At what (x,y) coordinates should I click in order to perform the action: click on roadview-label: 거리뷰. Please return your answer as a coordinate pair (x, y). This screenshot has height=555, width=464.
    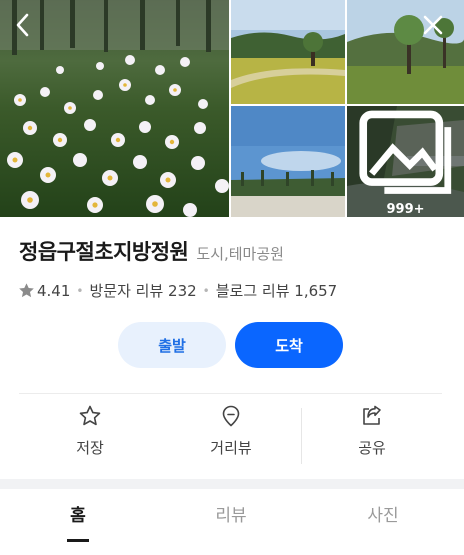
    Looking at the image, I should click on (231, 448).